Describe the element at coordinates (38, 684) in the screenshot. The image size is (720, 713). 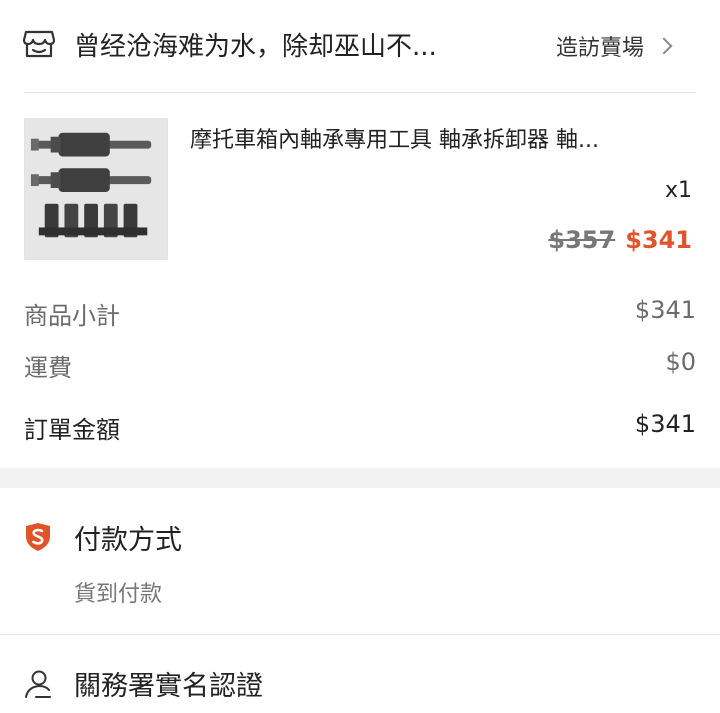
I see `user-icon` at that location.